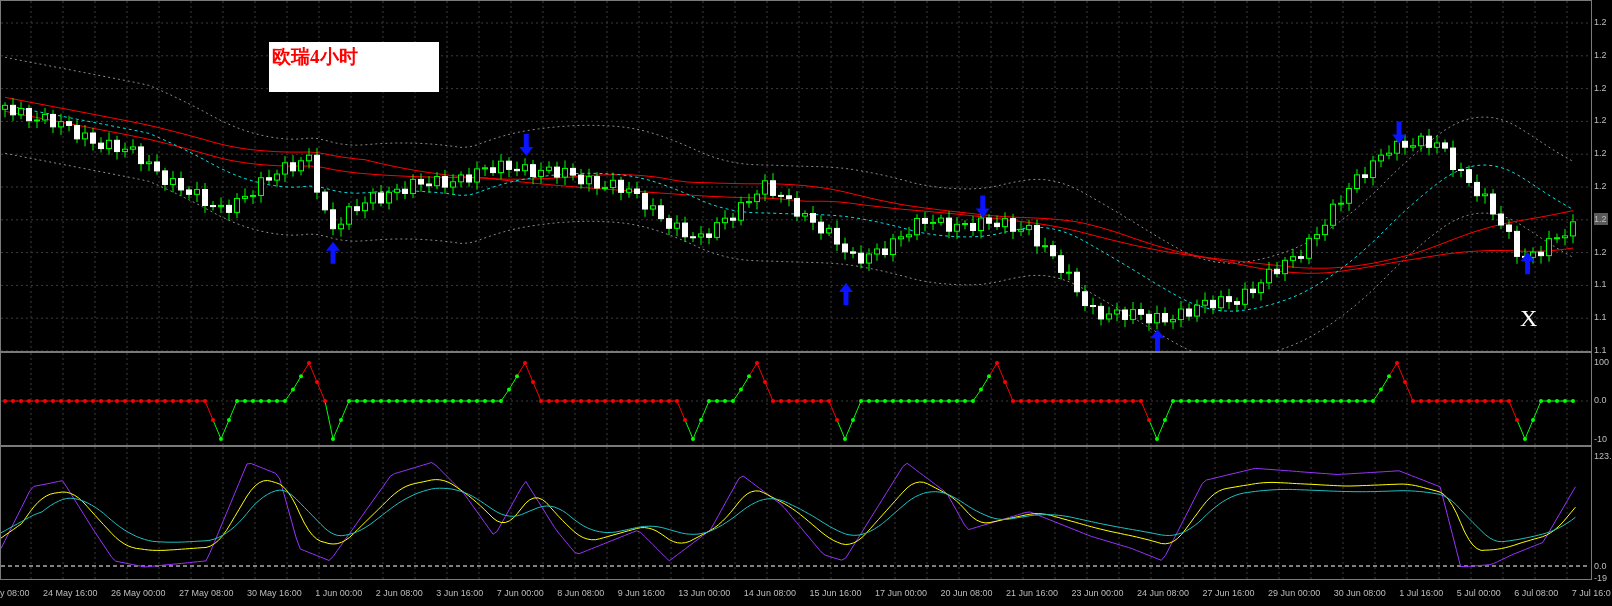 This screenshot has width=1612, height=606. I want to click on time-label: 5 Jul 00:00, so click(1478, 593).